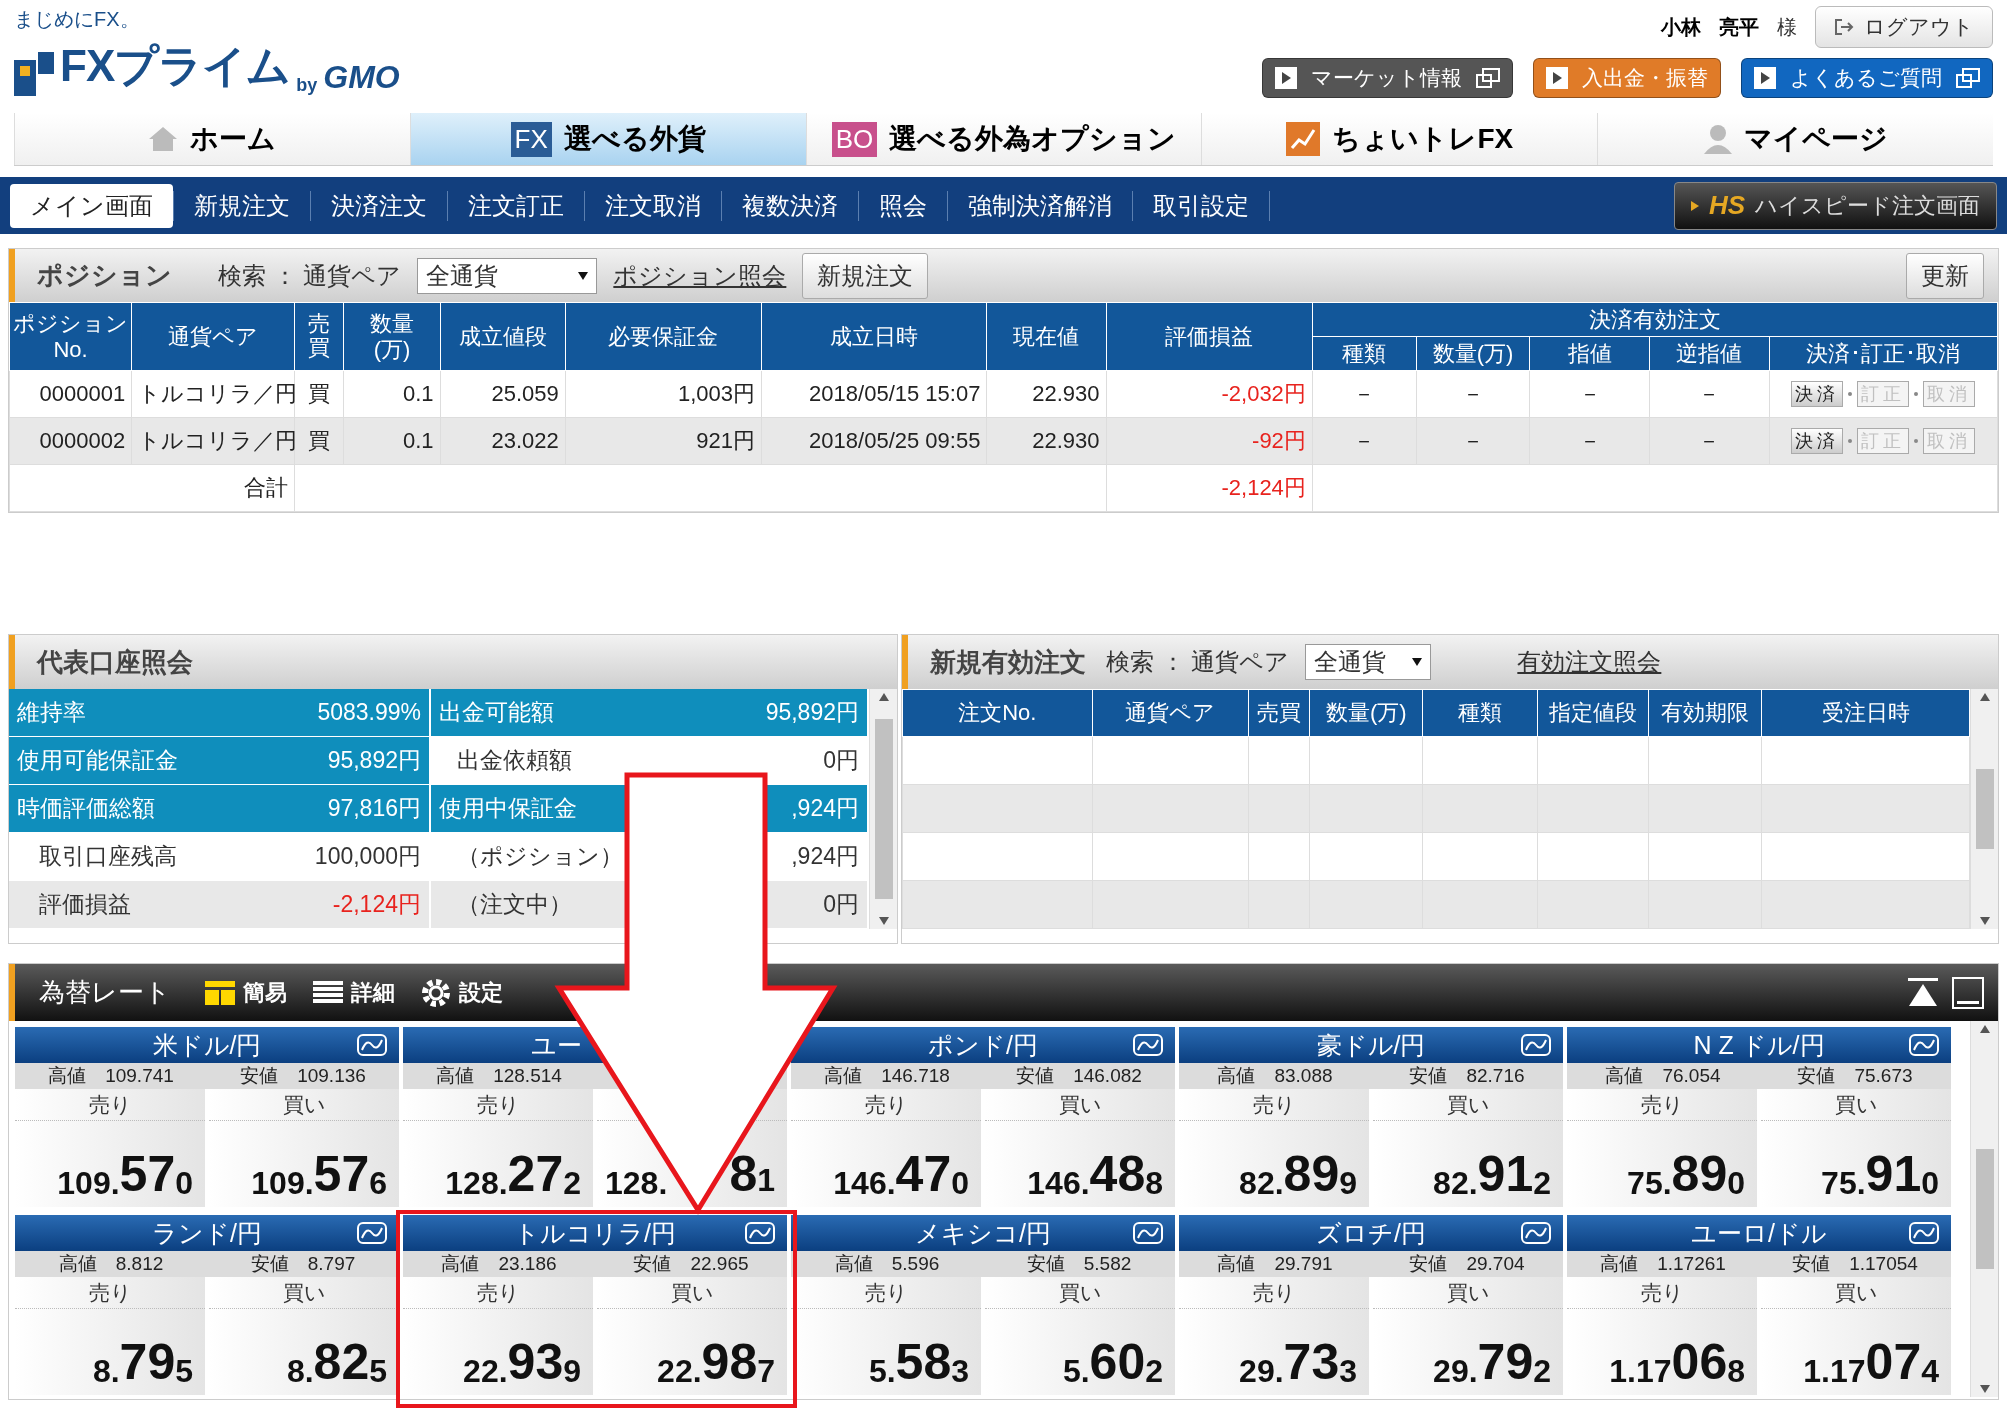 Image resolution: width=2007 pixels, height=1410 pixels. What do you see at coordinates (653, 205) in the screenshot?
I see `menu-tab: 注文取消` at bounding box center [653, 205].